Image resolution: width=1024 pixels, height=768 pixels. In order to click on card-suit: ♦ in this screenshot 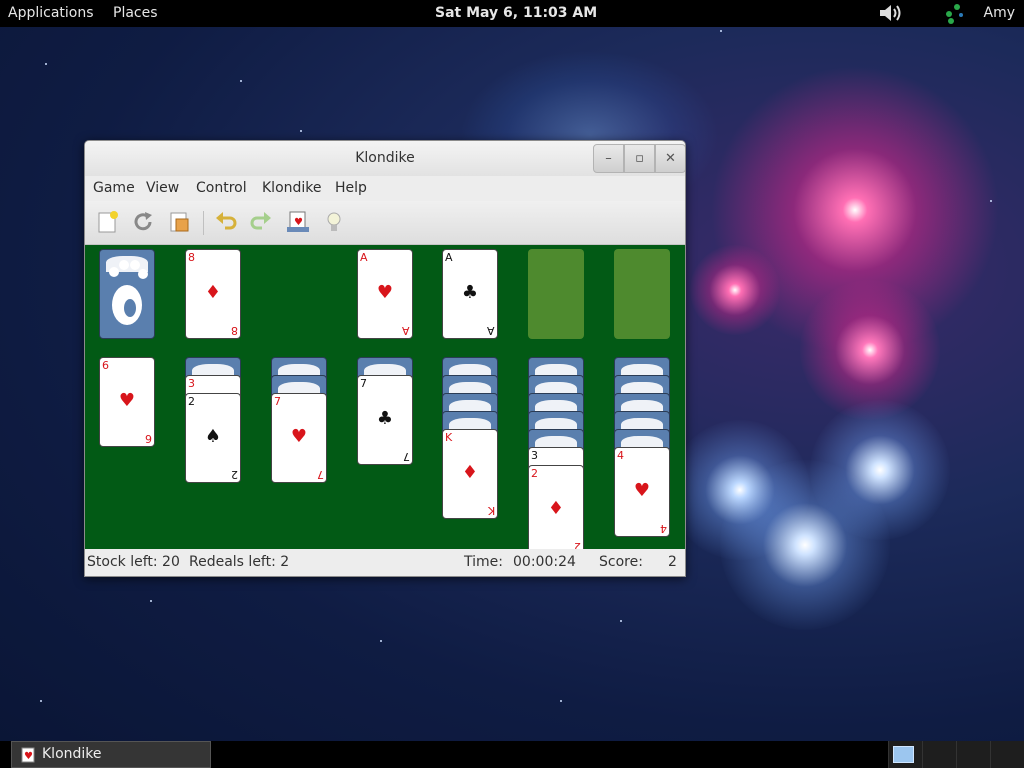, I will do `click(470, 472)`.